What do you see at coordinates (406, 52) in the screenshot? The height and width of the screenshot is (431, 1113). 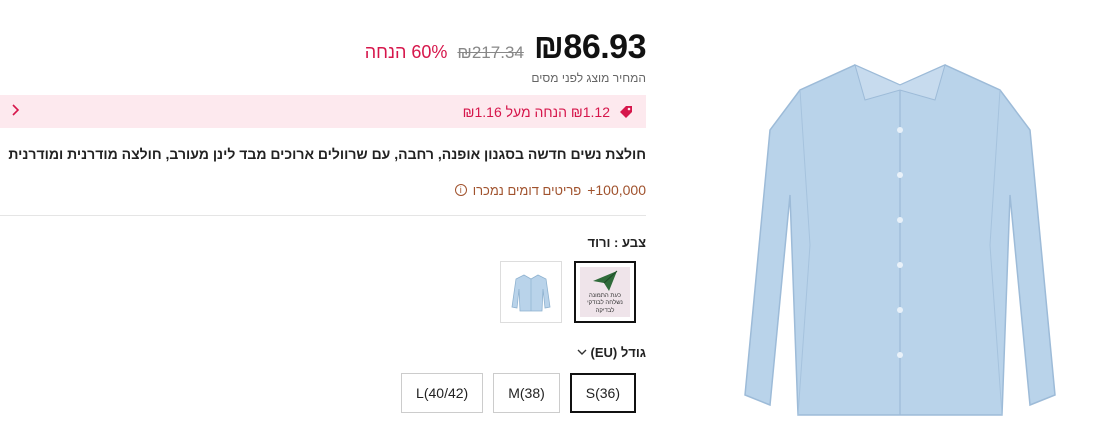 I see `discount-badge: 60% הנחה` at bounding box center [406, 52].